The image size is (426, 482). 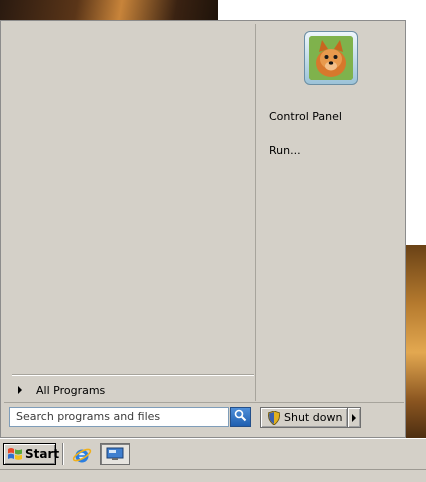 What do you see at coordinates (63, 454) in the screenshot?
I see `quick-launch-separator` at bounding box center [63, 454].